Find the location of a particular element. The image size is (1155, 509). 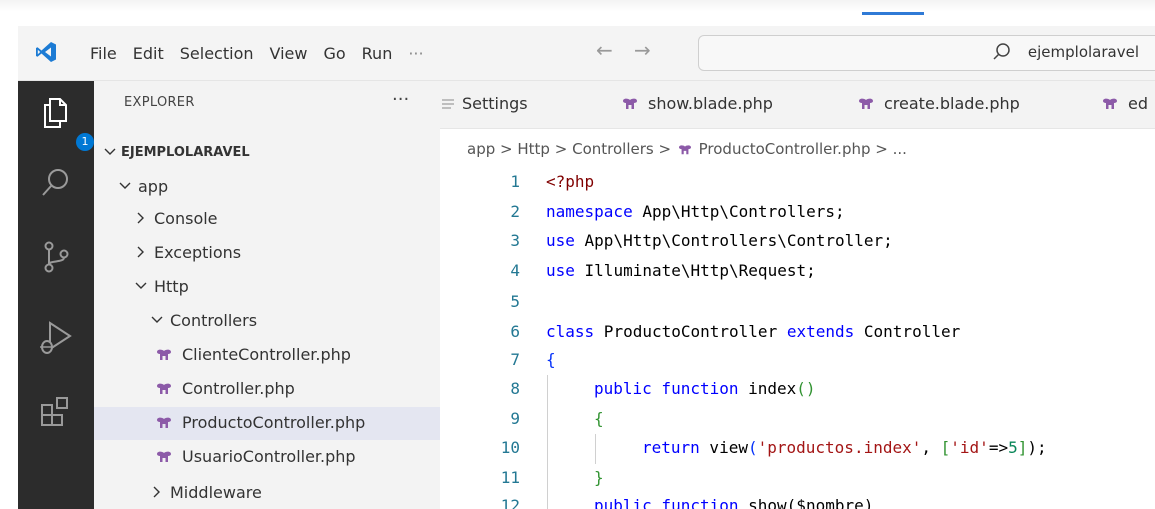

line-number: 8 is located at coordinates (515, 388).